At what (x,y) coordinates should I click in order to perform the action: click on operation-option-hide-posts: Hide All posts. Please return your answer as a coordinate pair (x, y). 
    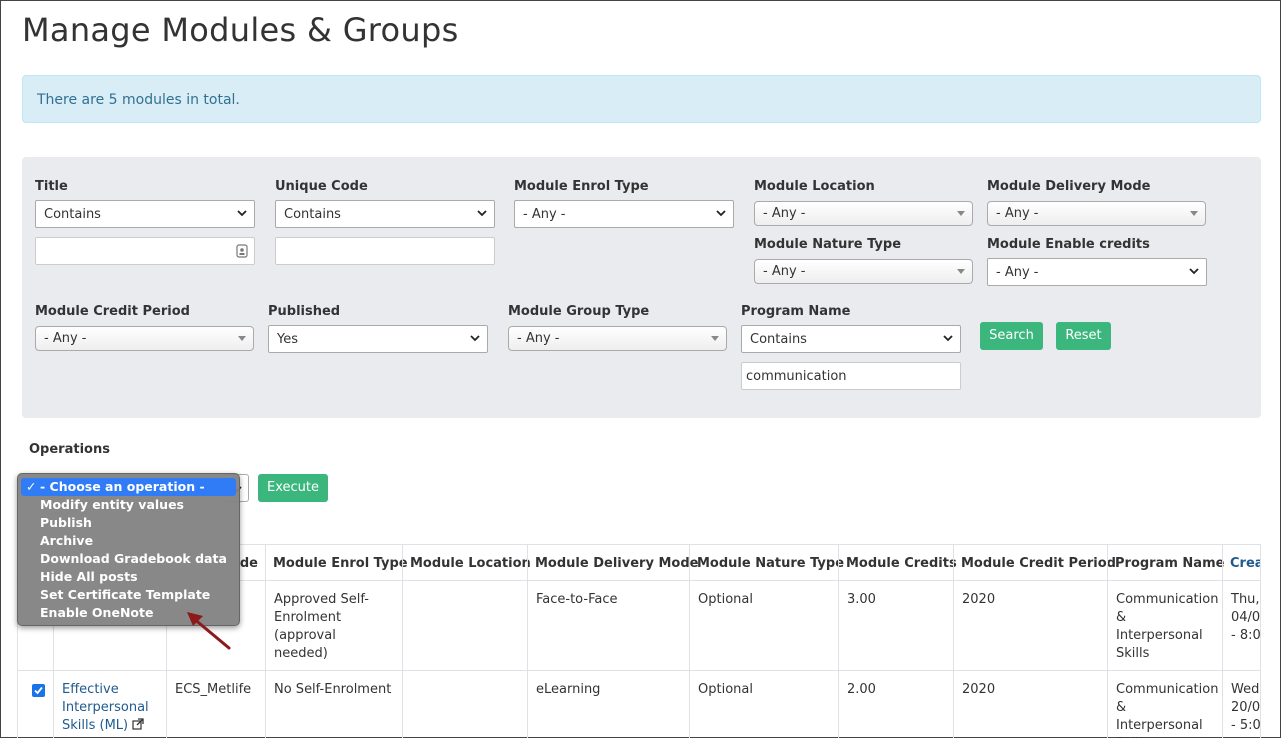
    Looking at the image, I should click on (128, 577).